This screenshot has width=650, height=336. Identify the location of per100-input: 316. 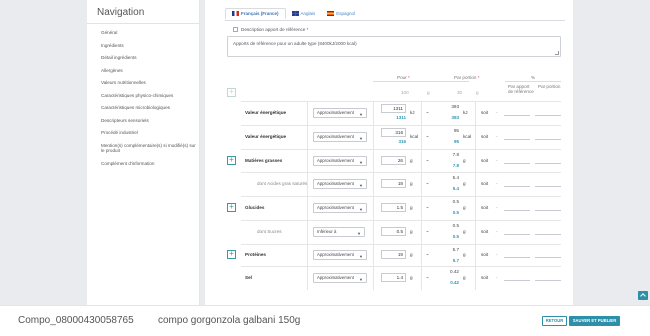
(393, 132).